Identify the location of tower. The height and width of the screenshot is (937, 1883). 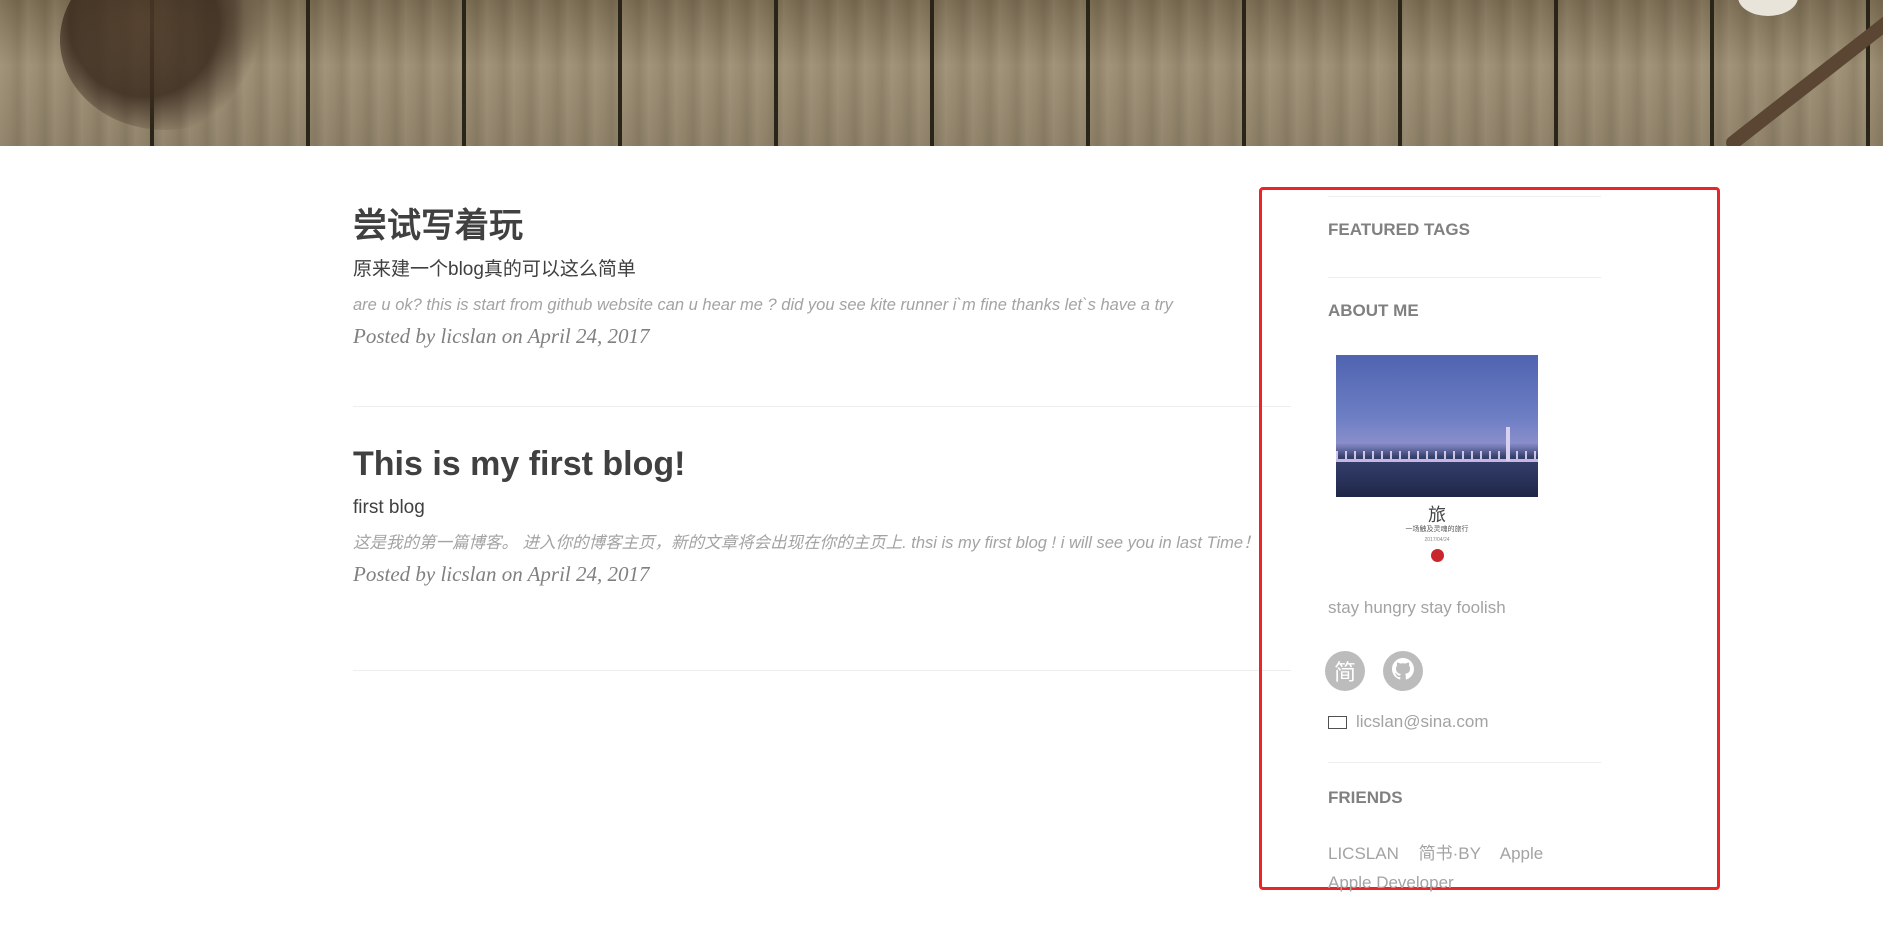
(1508, 444).